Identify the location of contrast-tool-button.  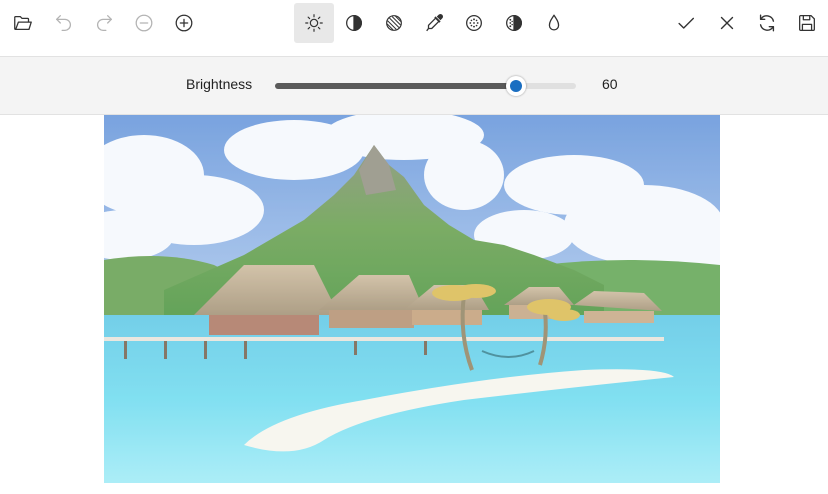
(354, 23).